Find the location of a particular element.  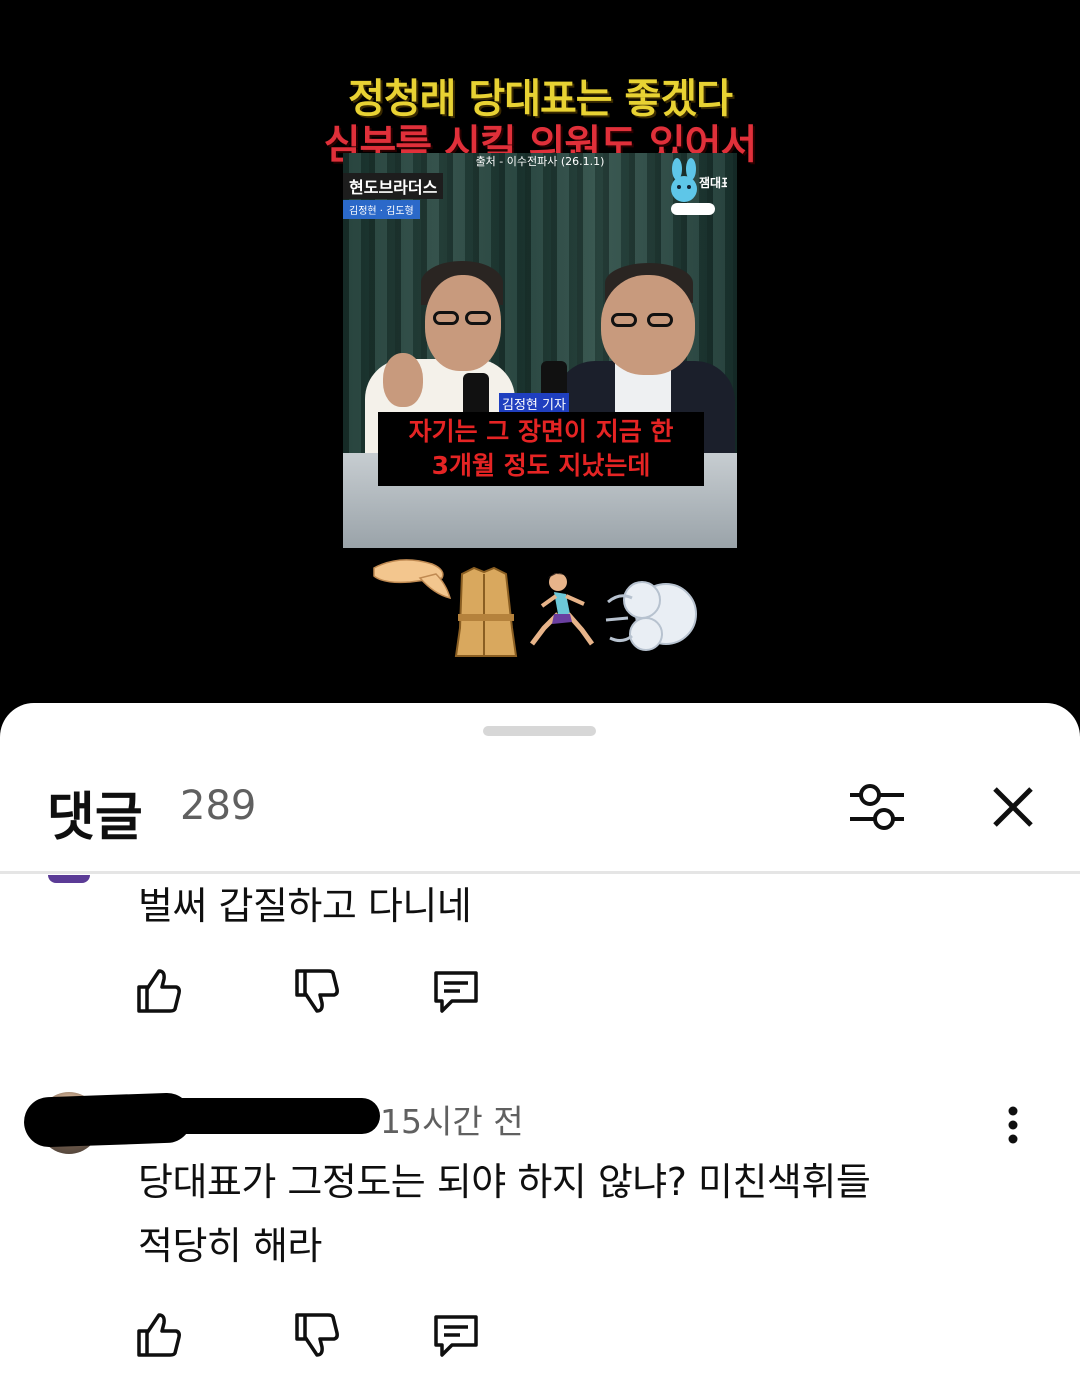

comment-text-line2: 적당히 해라 is located at coordinates (230, 1246).